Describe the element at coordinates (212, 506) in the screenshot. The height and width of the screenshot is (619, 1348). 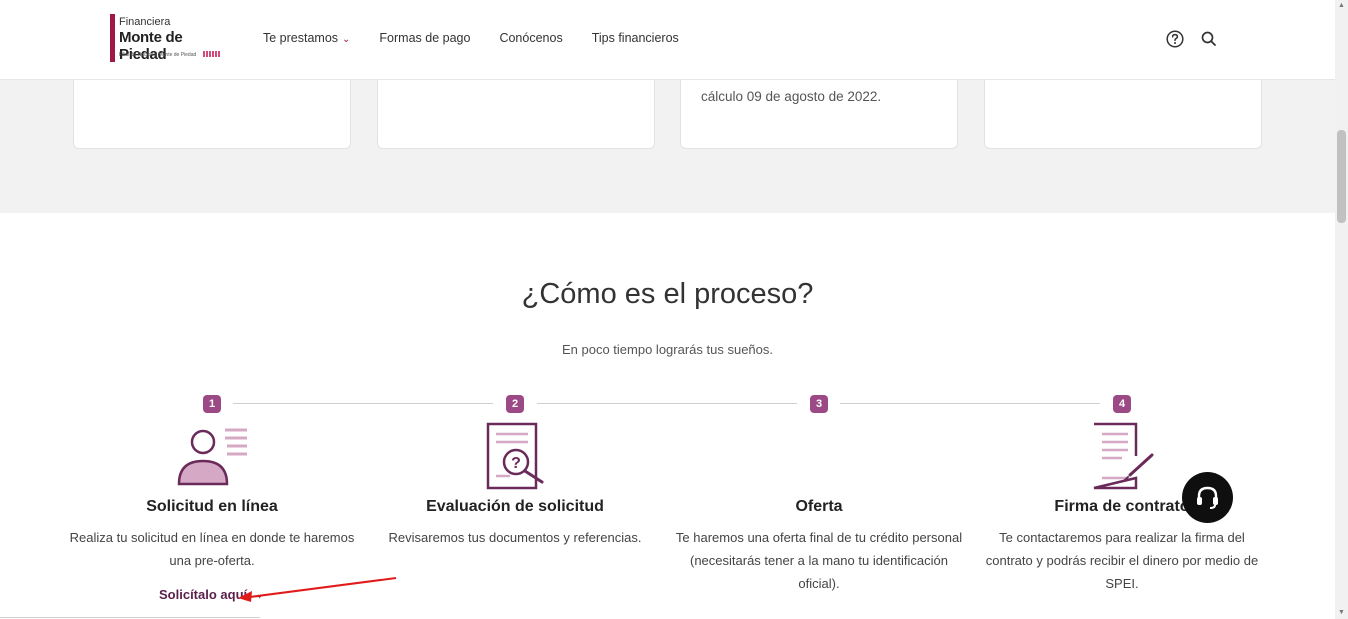
I see `step-title: Solicitud en línea` at that location.